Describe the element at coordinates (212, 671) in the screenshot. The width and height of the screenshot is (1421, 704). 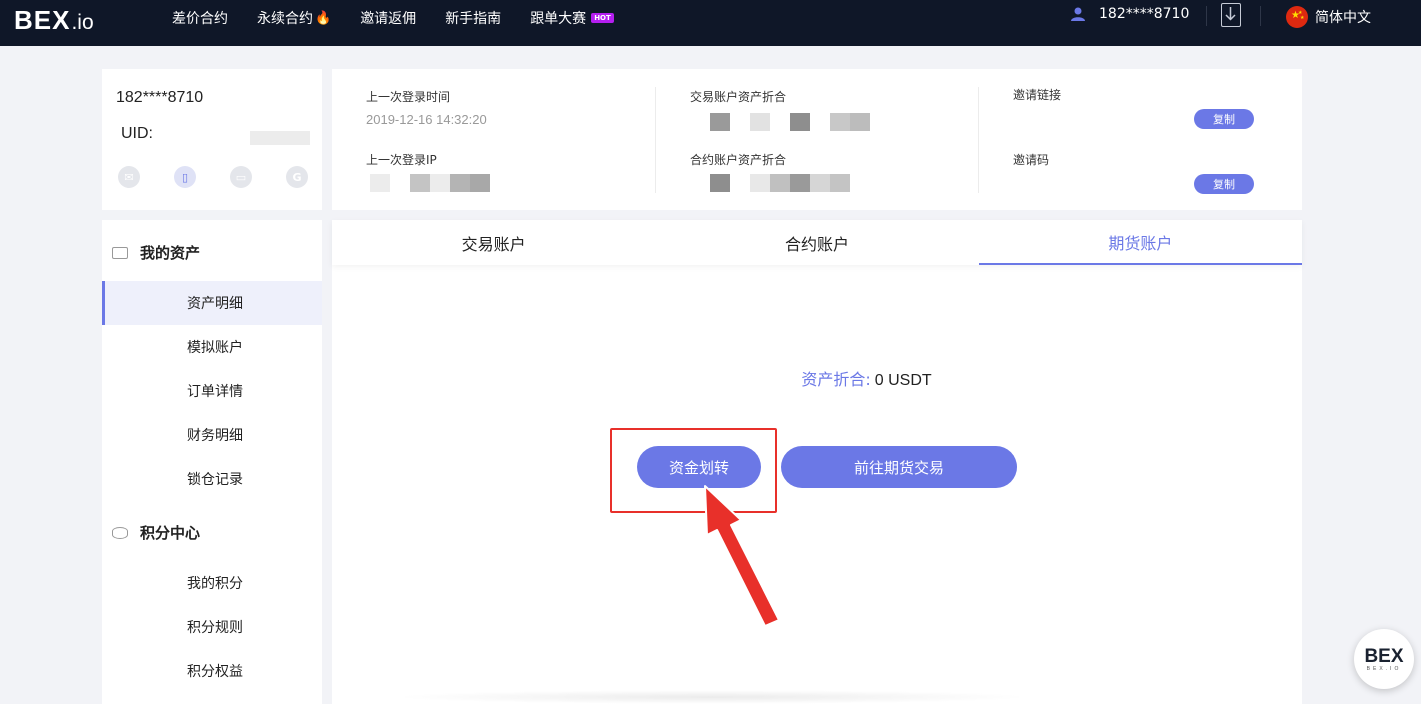
I see `sidebar-item-points-benefits: 积分权益` at that location.